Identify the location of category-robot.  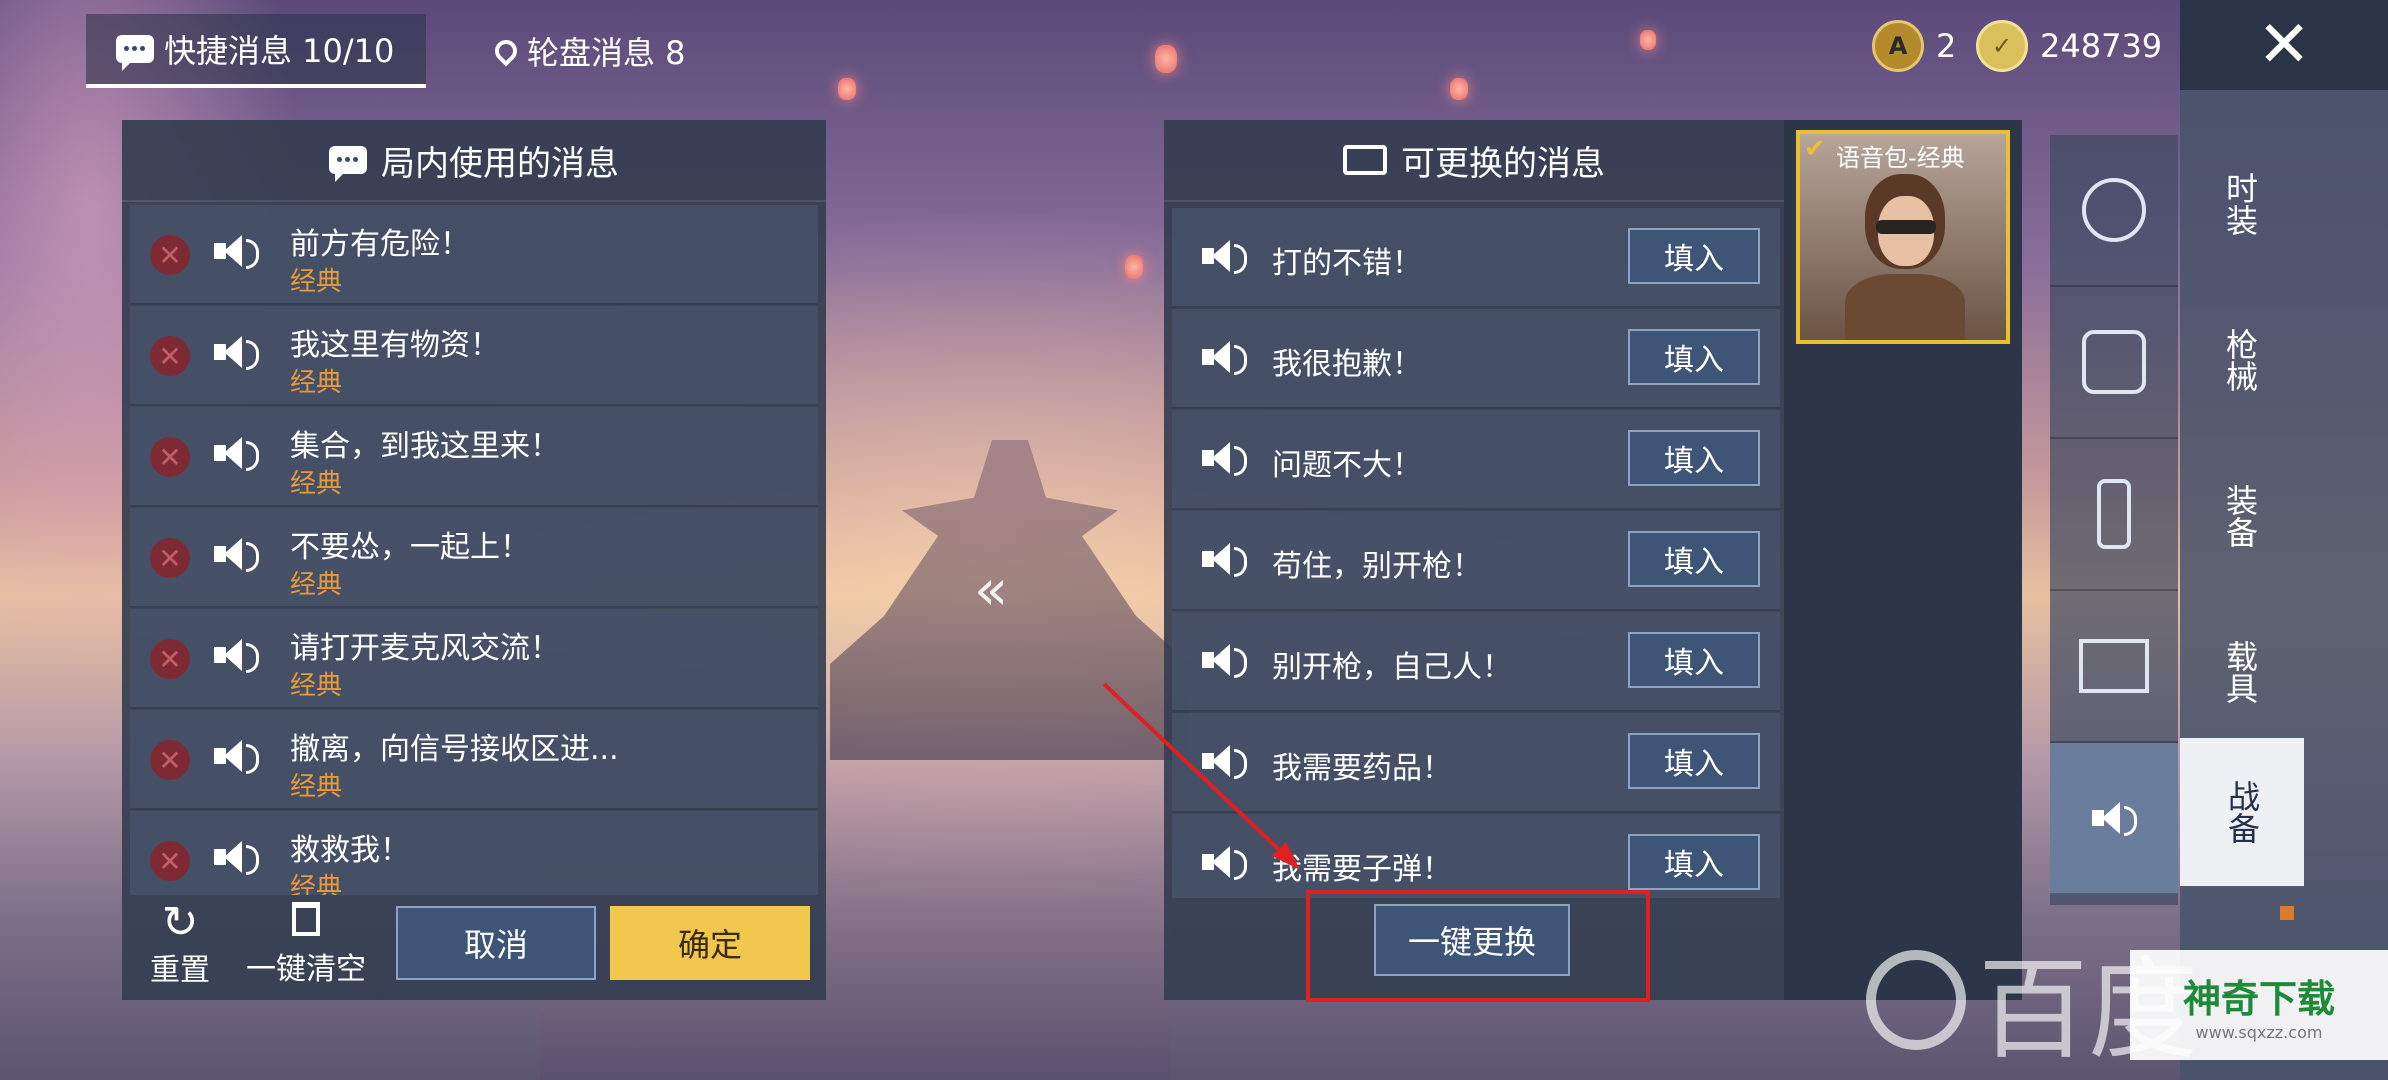
(2114, 363).